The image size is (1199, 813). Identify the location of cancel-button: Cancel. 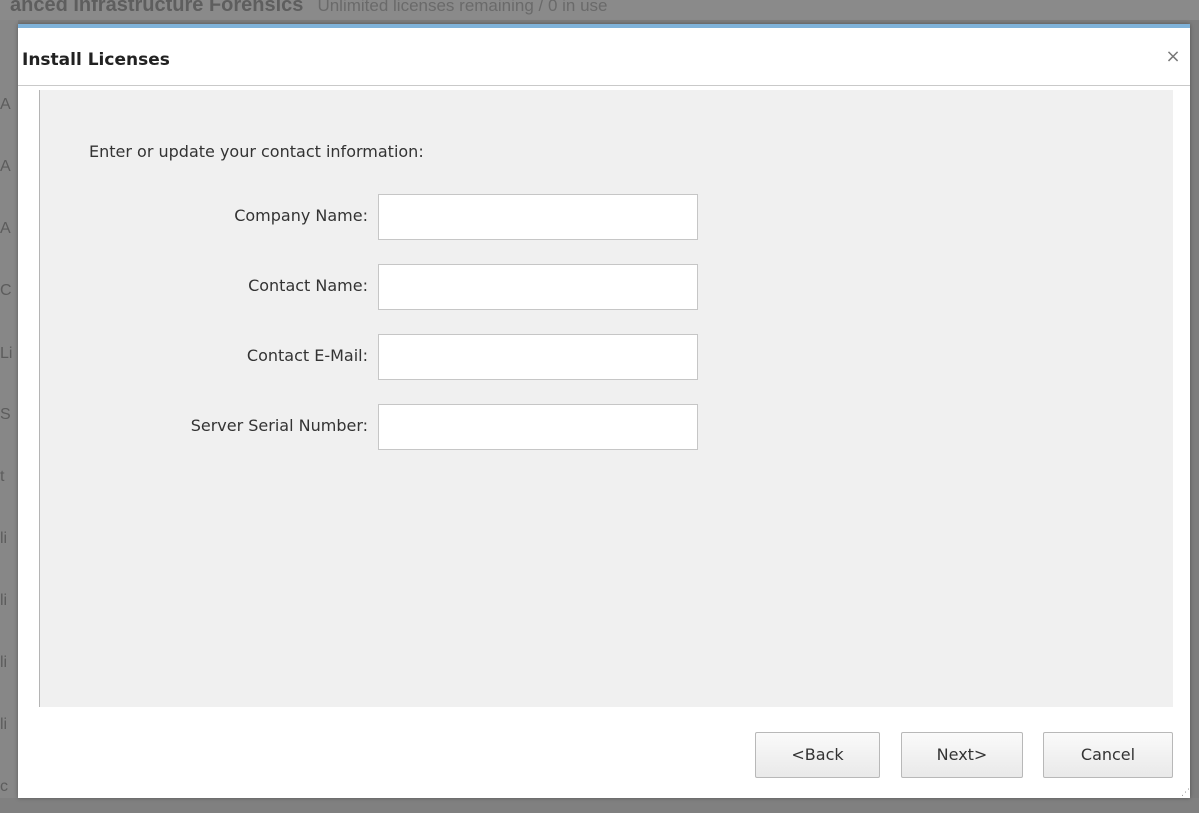
(1108, 755).